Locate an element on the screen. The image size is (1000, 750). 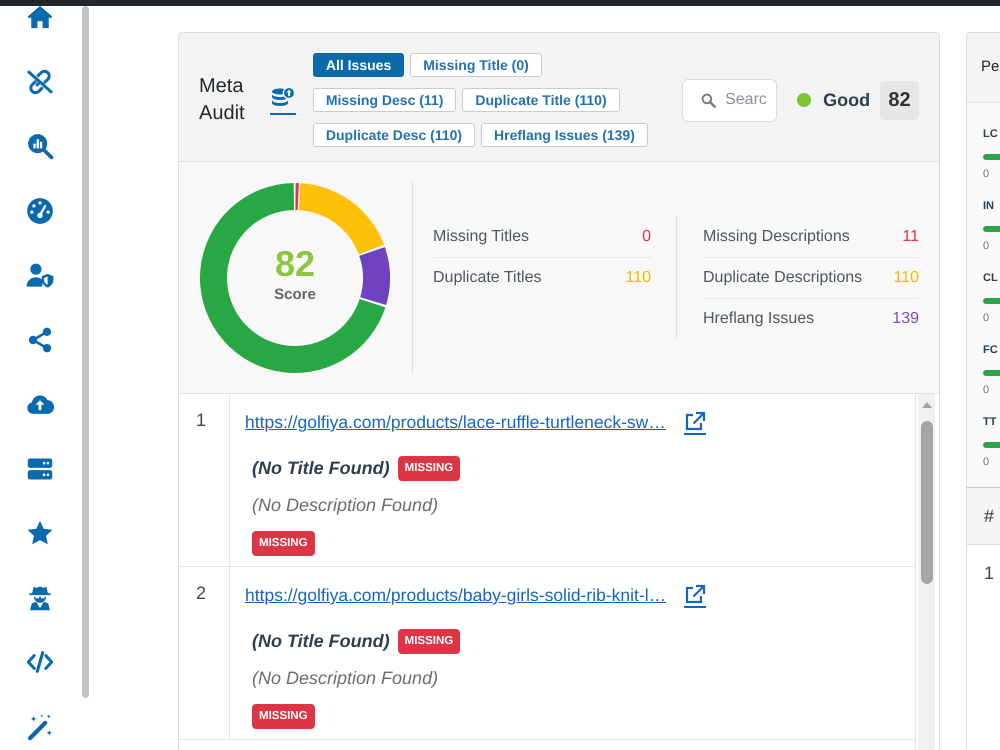
status-label: Good is located at coordinates (846, 100).